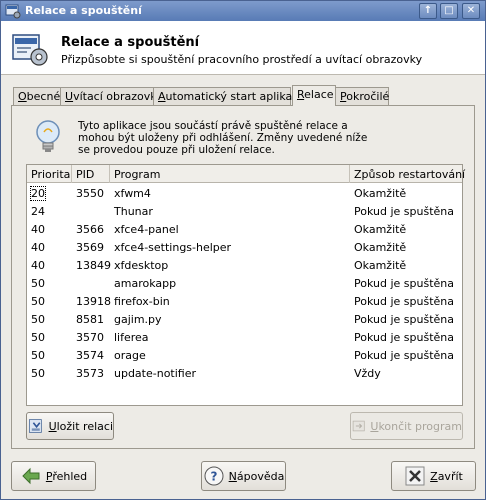  What do you see at coordinates (155, 373) in the screenshot?
I see `cell-program: update-notifier` at bounding box center [155, 373].